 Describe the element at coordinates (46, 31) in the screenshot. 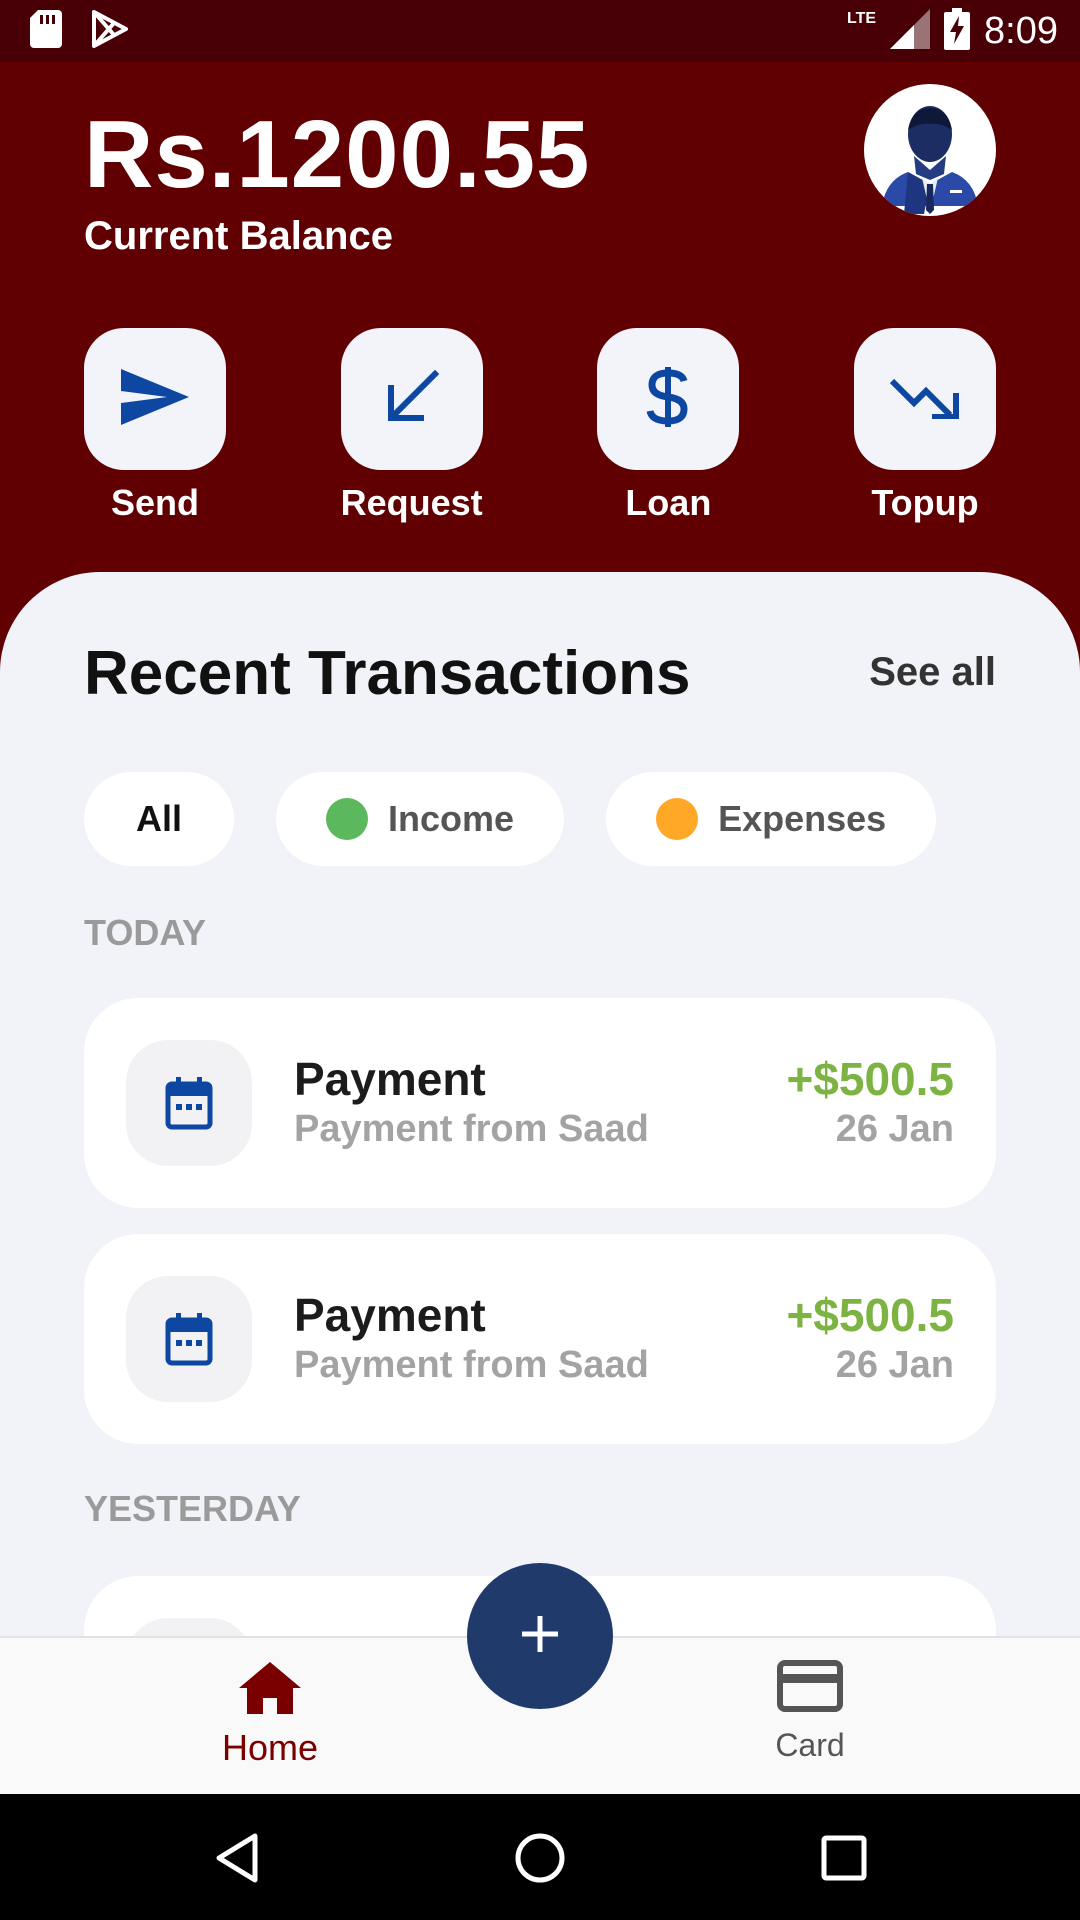

I see `sd-card-icon` at that location.